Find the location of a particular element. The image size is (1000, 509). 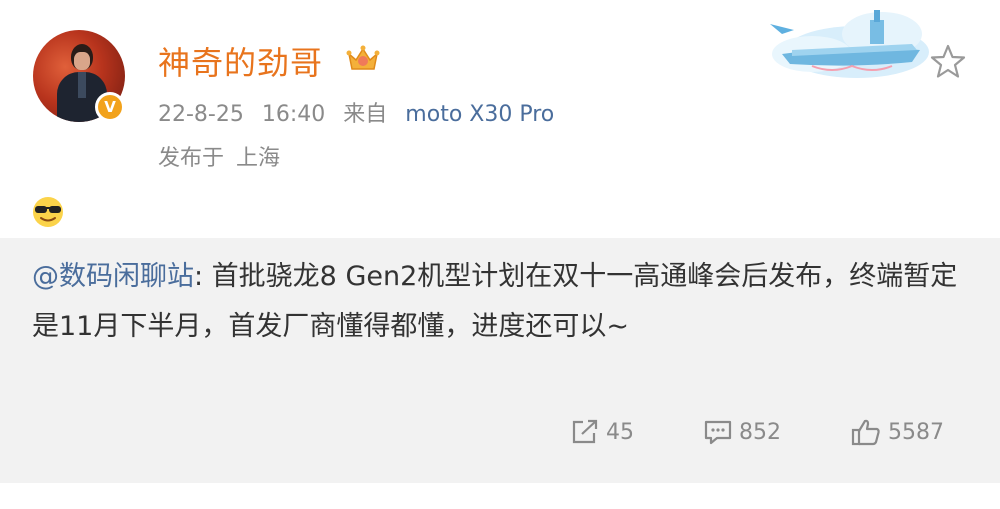

repost-count: 45 is located at coordinates (620, 432).